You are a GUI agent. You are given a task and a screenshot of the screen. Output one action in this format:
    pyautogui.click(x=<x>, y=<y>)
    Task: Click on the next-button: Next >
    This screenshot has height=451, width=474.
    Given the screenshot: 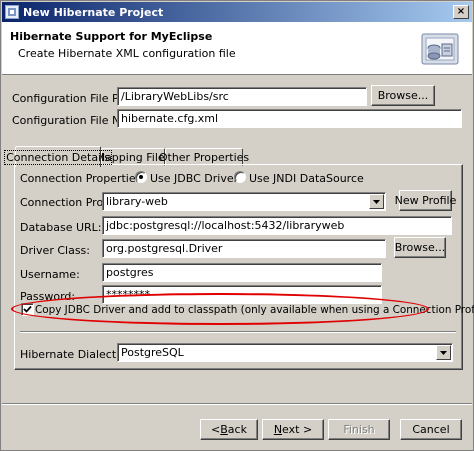 What is the action you would take?
    pyautogui.click(x=293, y=429)
    